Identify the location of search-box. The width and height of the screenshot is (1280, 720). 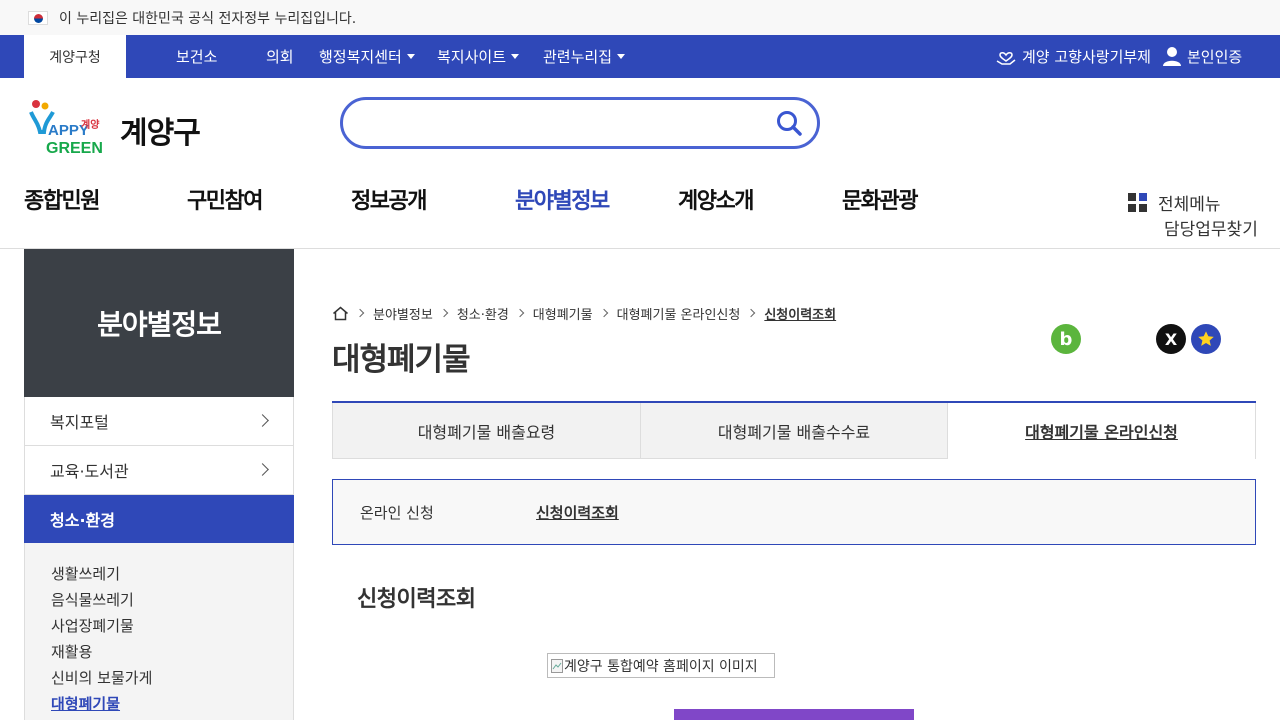
(580, 123).